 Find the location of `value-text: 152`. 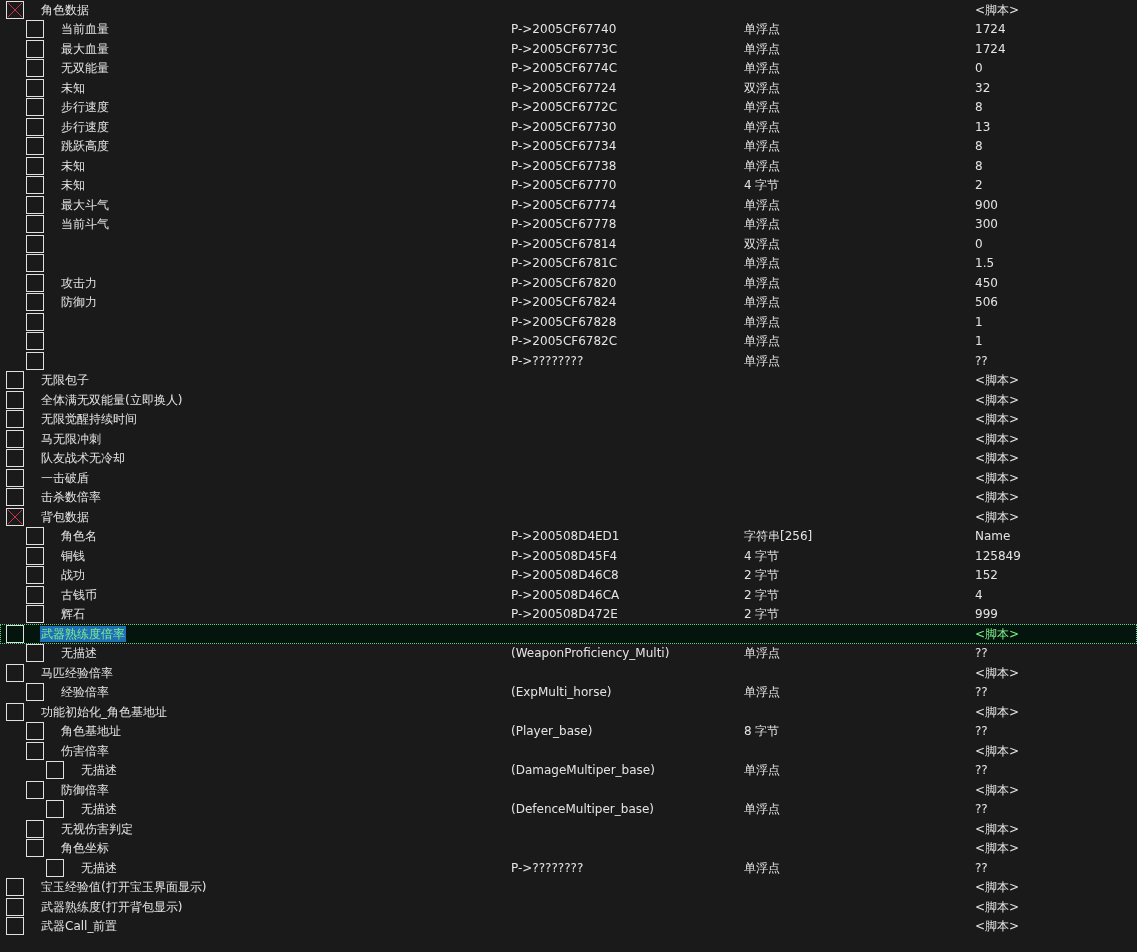

value-text: 152 is located at coordinates (986, 575).